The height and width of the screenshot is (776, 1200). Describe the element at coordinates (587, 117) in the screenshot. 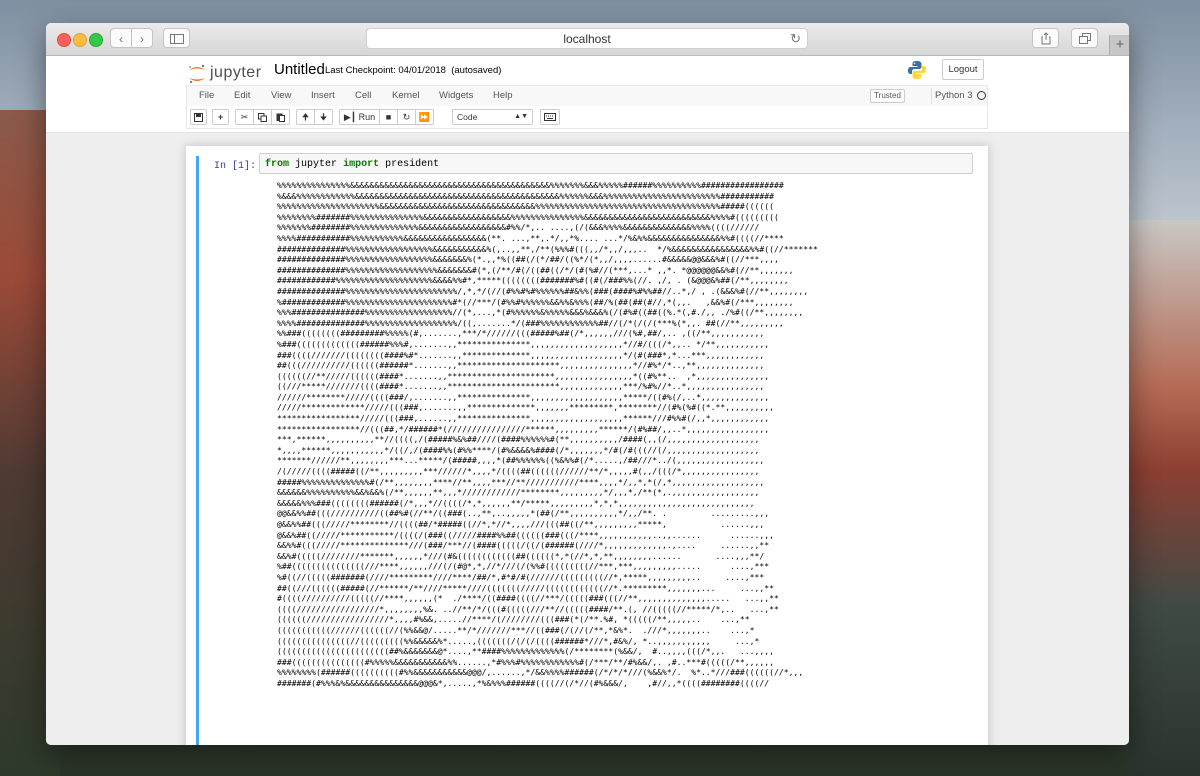

I see `notebook-toolbar: + ✂ 🠉 🠋 ▶┃ Run ■ ↻ ⏩ Code ▲▼` at that location.